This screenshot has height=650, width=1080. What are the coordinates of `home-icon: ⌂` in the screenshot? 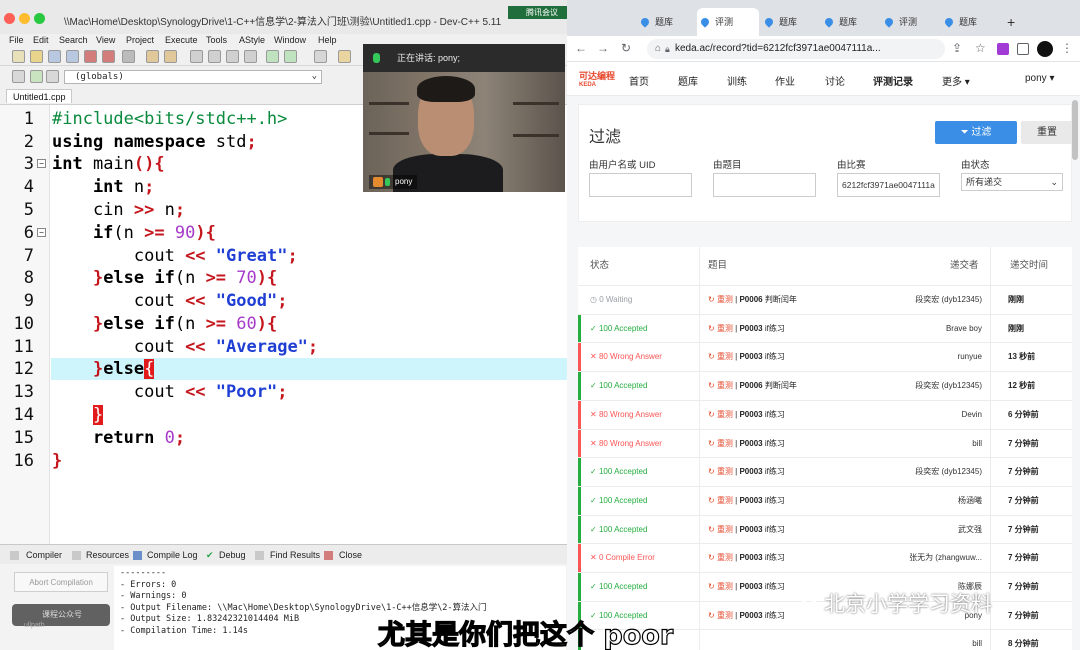 It's located at (658, 49).